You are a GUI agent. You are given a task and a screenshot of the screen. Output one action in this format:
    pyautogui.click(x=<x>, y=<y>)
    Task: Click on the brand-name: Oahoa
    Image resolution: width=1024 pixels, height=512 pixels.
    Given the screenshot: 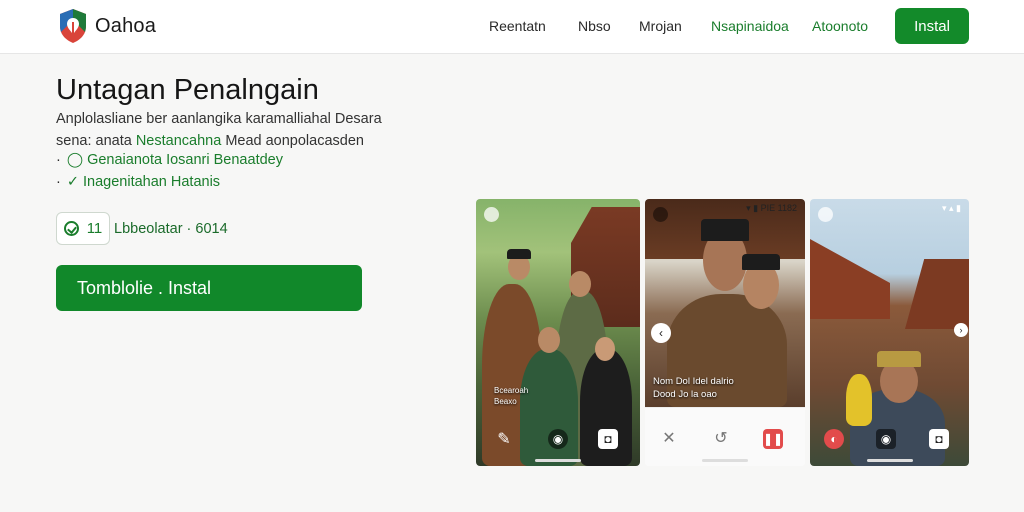 What is the action you would take?
    pyautogui.click(x=126, y=26)
    